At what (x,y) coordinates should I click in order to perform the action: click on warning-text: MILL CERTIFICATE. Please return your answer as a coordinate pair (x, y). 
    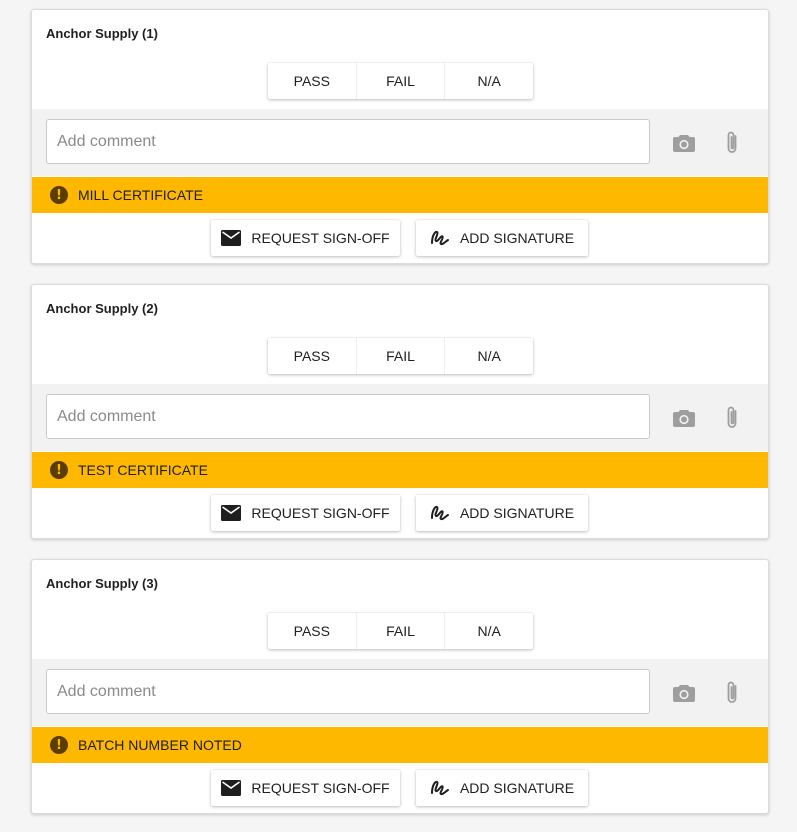
    Looking at the image, I should click on (140, 195).